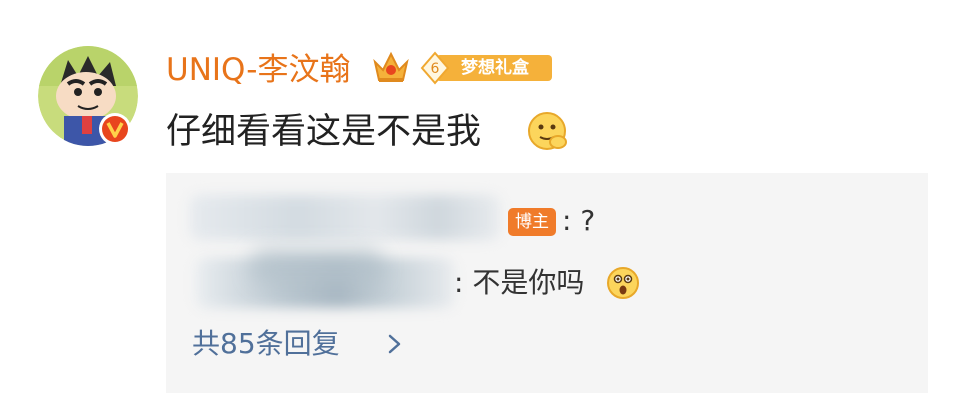 Image resolution: width=960 pixels, height=411 pixels. Describe the element at coordinates (266, 344) in the screenshot. I see `more-replies-link: 共85条回复` at that location.